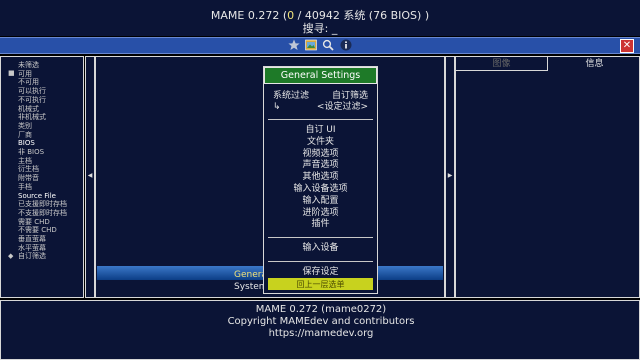 This screenshot has width=640, height=360. I want to click on settings-item: 声音选项, so click(320, 165).